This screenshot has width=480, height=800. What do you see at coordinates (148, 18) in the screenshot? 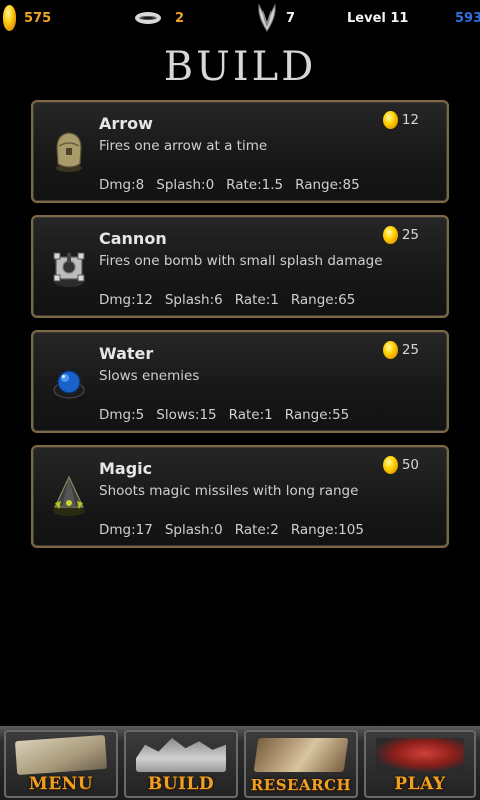
I see `halo-icon` at bounding box center [148, 18].